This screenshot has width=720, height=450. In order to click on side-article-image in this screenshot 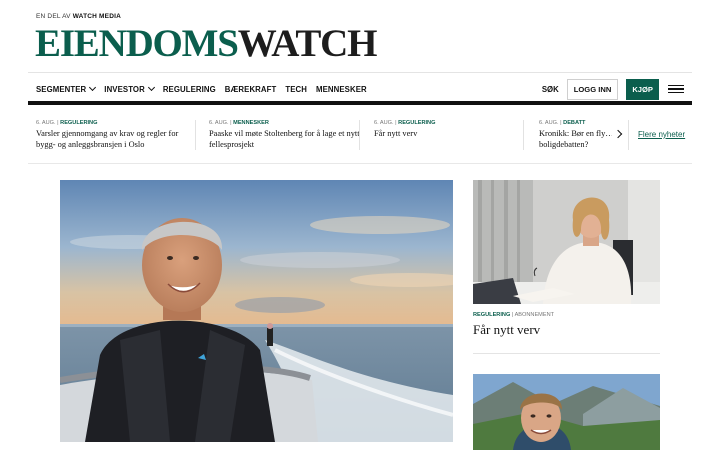, I will do `click(566, 242)`.